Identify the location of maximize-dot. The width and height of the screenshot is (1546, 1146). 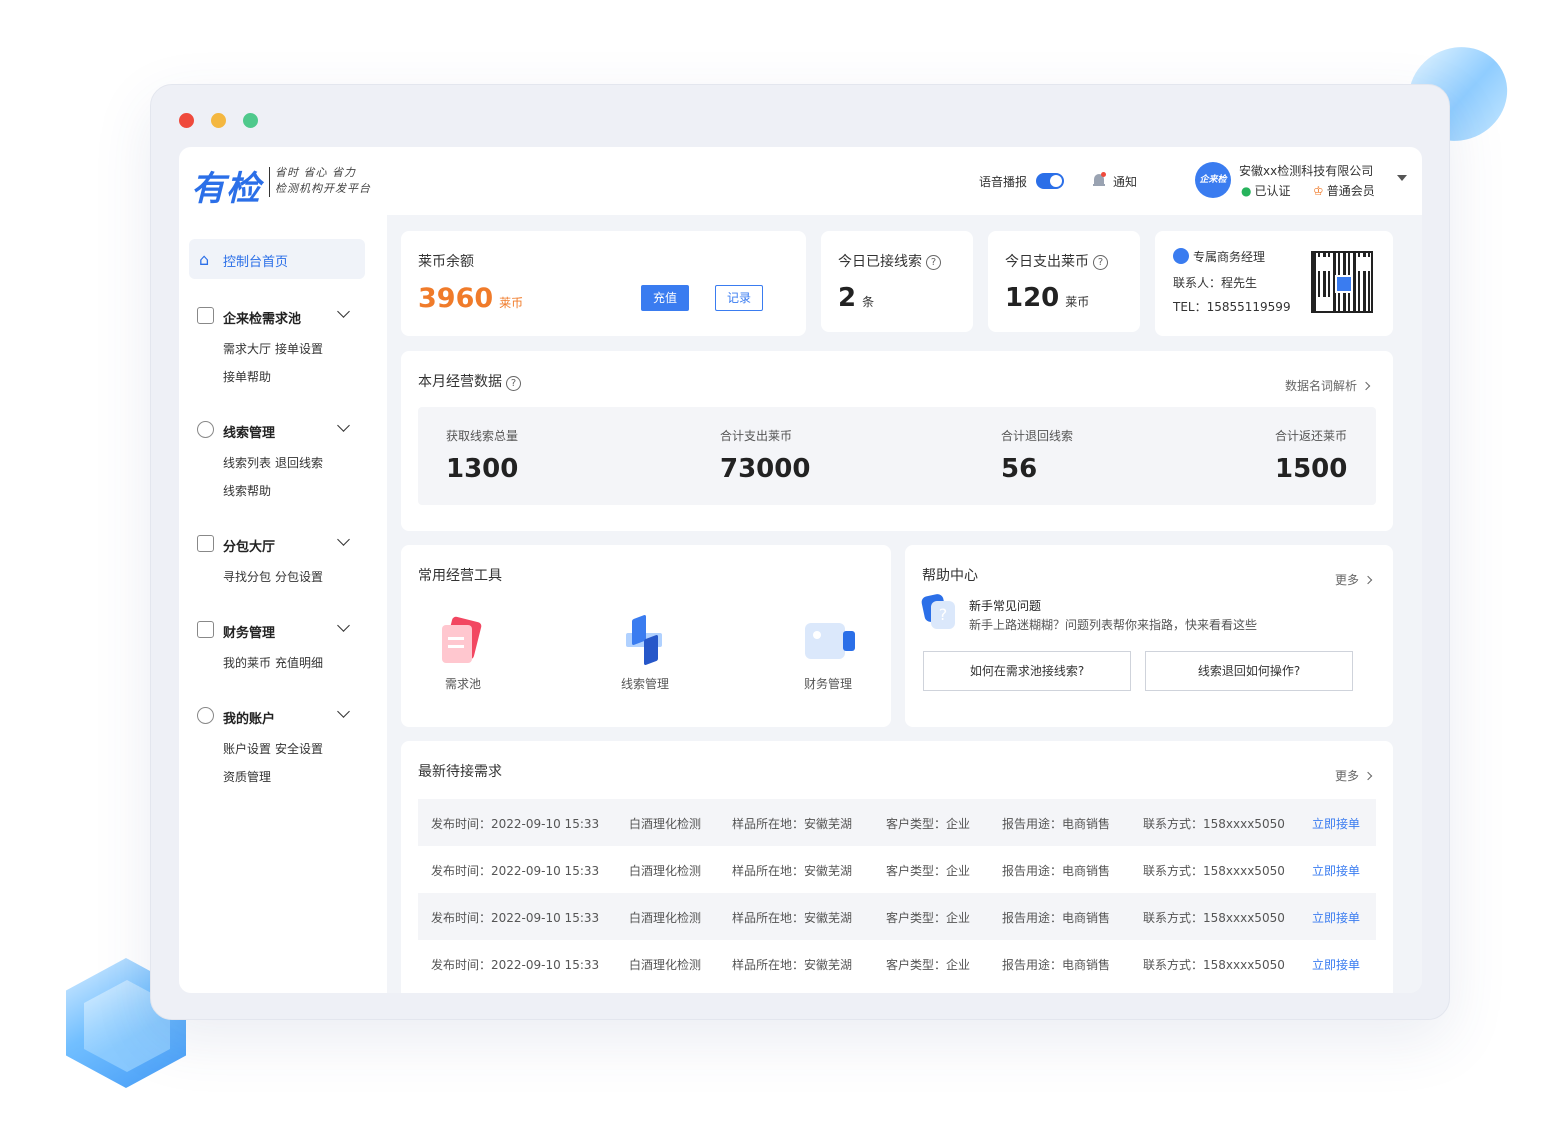
(250, 120).